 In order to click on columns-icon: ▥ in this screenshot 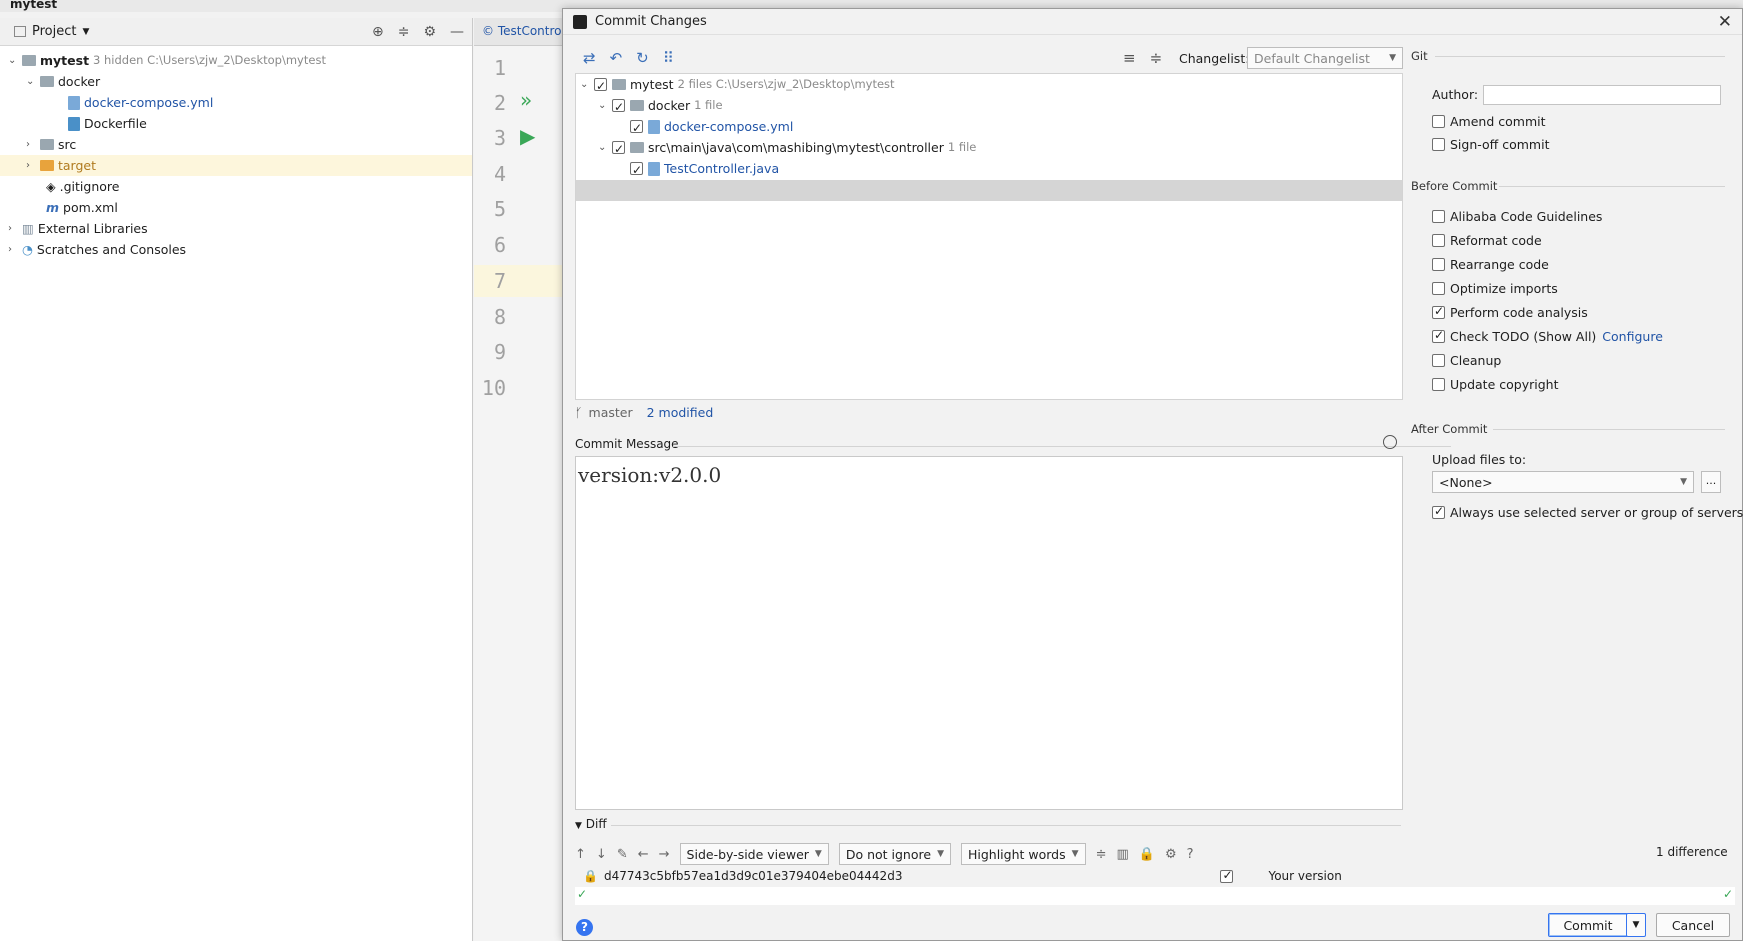, I will do `click(1122, 854)`.